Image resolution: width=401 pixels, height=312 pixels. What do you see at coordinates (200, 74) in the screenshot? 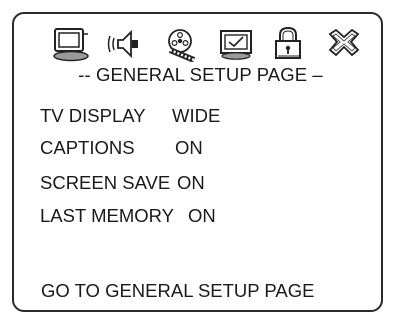
I see `page-title: -- GENERAL SETUP PAGE –` at bounding box center [200, 74].